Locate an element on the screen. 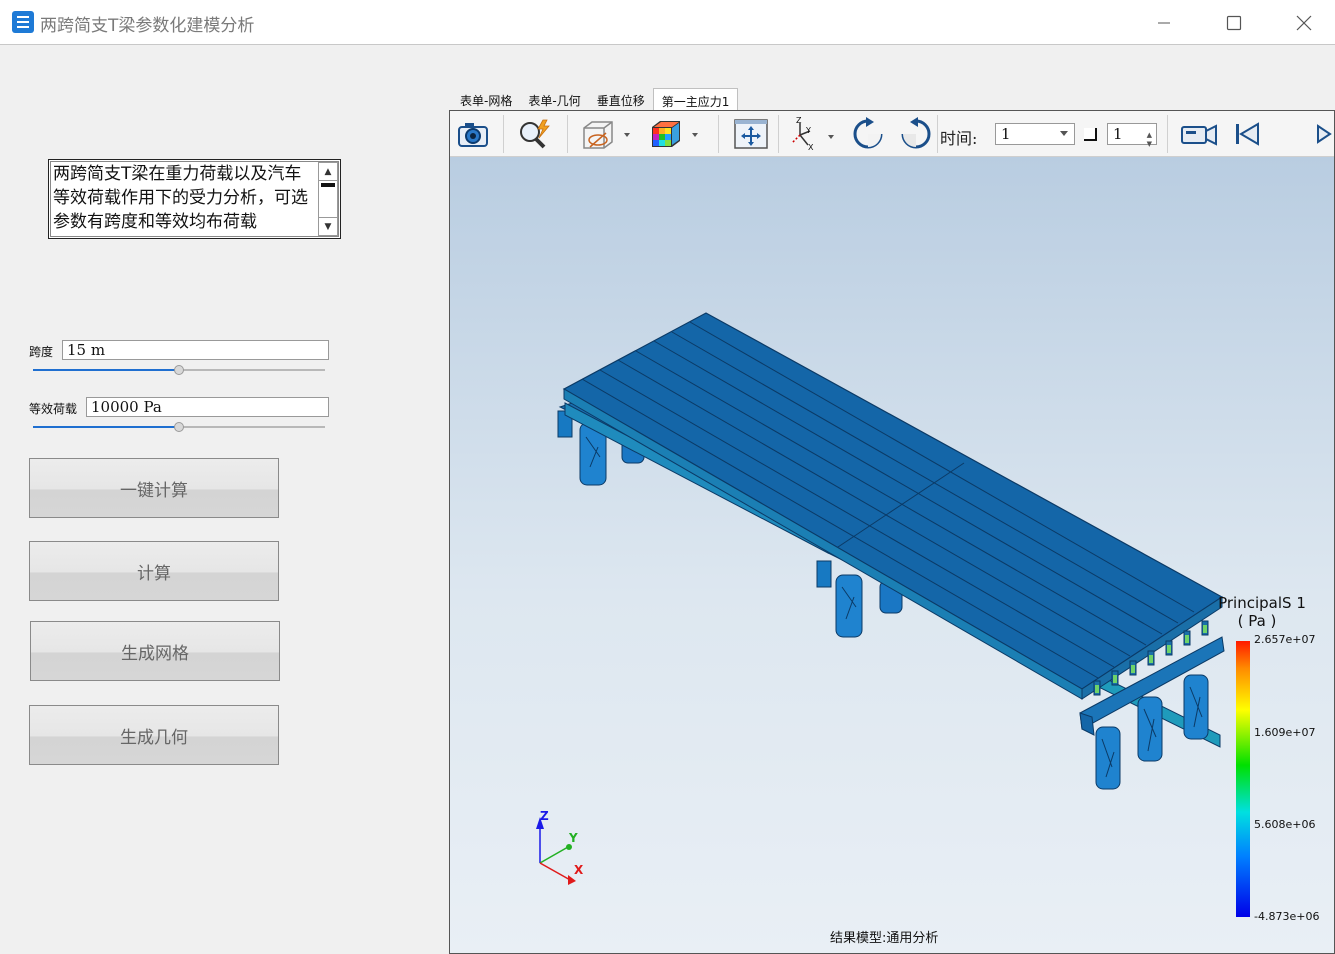  svg-text: Y is located at coordinates (808, 130).